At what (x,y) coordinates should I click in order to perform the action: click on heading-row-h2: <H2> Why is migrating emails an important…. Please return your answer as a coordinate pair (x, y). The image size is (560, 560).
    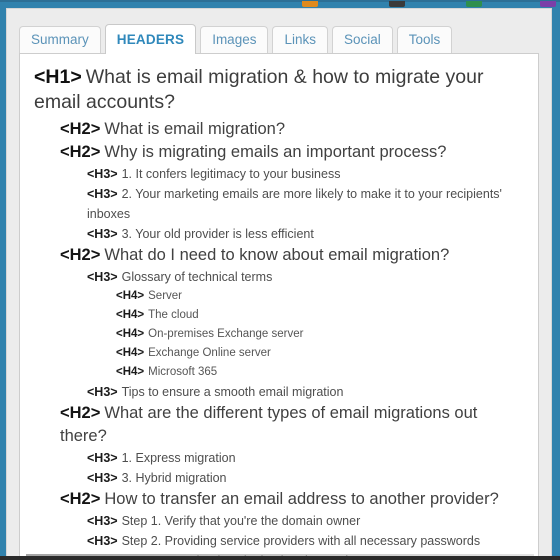
    Looking at the image, I should click on (292, 152).